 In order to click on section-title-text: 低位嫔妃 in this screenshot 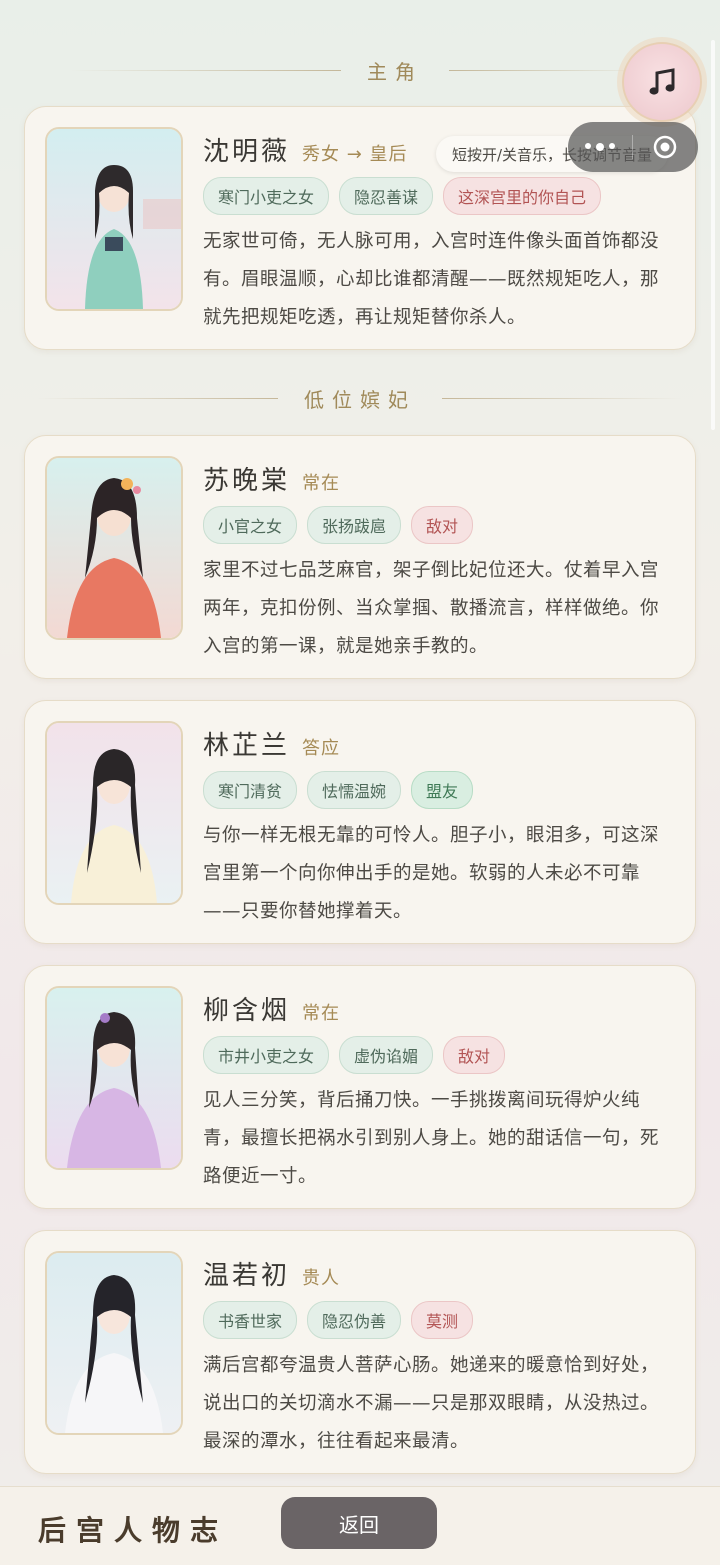, I will do `click(360, 399)`.